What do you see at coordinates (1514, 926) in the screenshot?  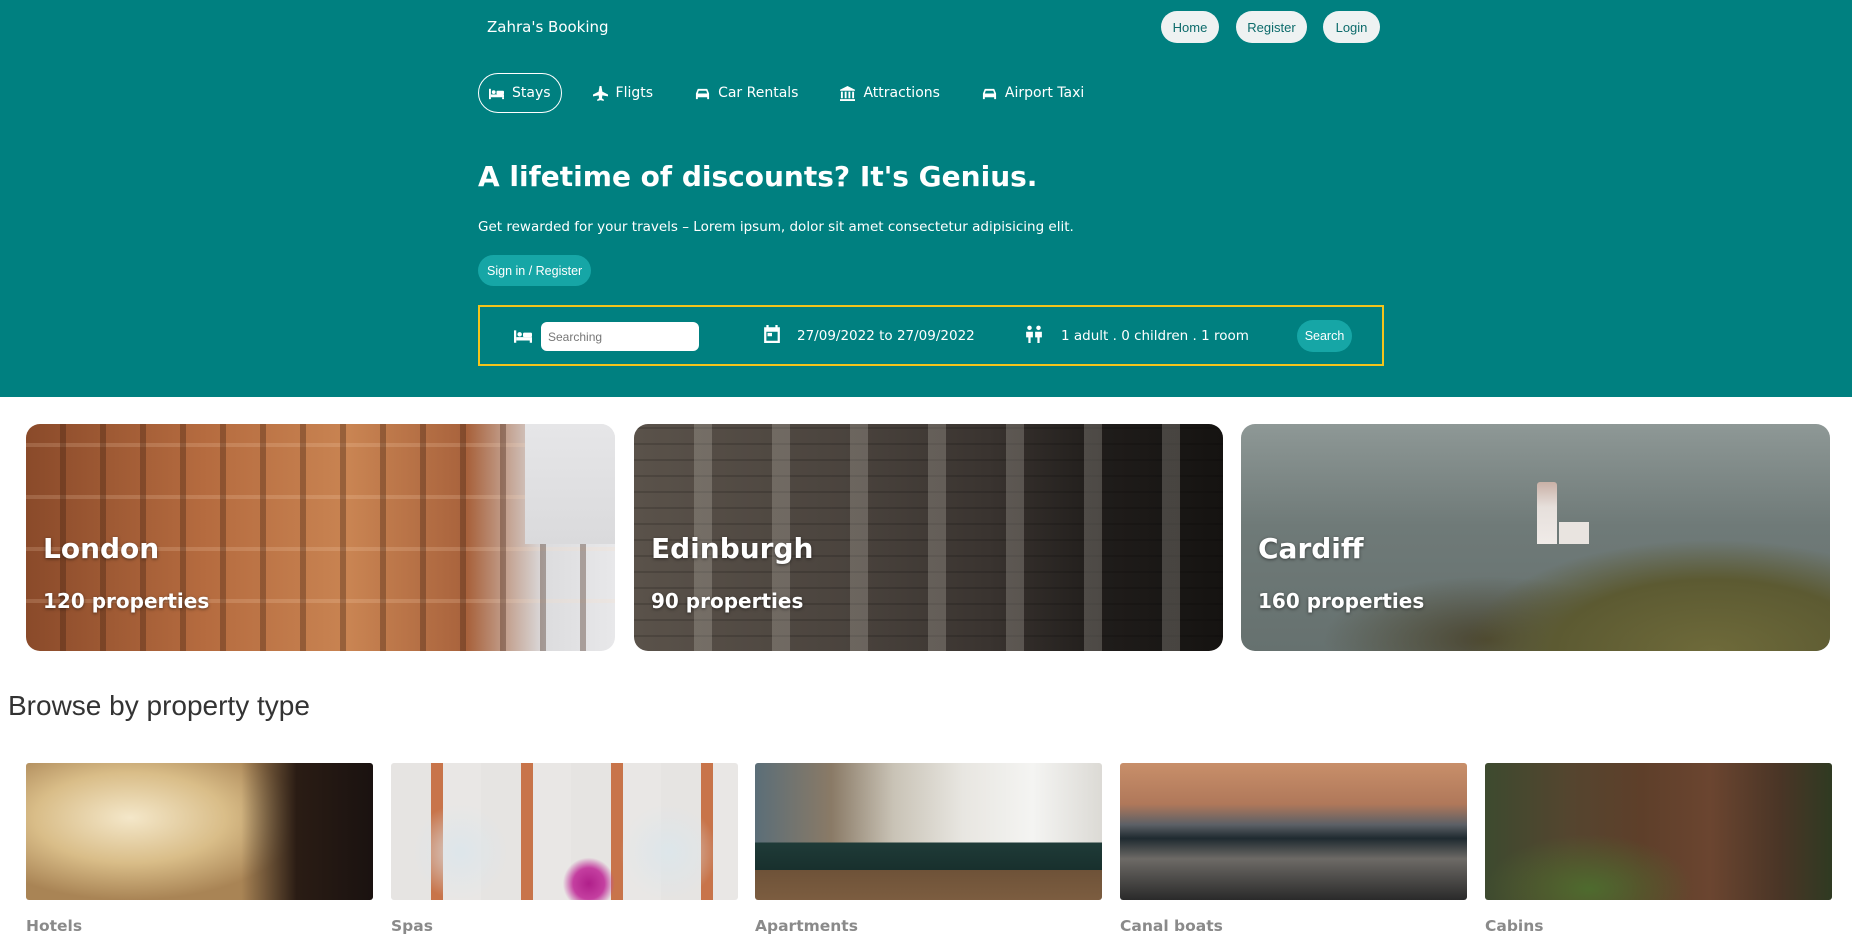 I see `property-type-label: Cabins` at bounding box center [1514, 926].